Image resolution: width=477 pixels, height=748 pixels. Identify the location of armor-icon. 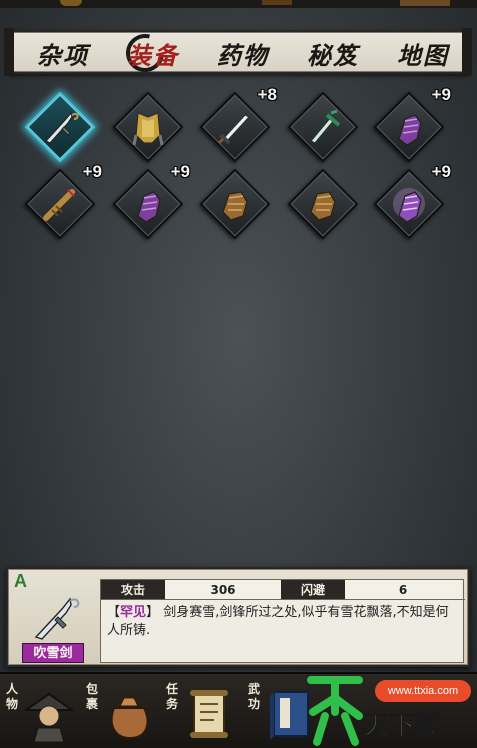
(148, 129).